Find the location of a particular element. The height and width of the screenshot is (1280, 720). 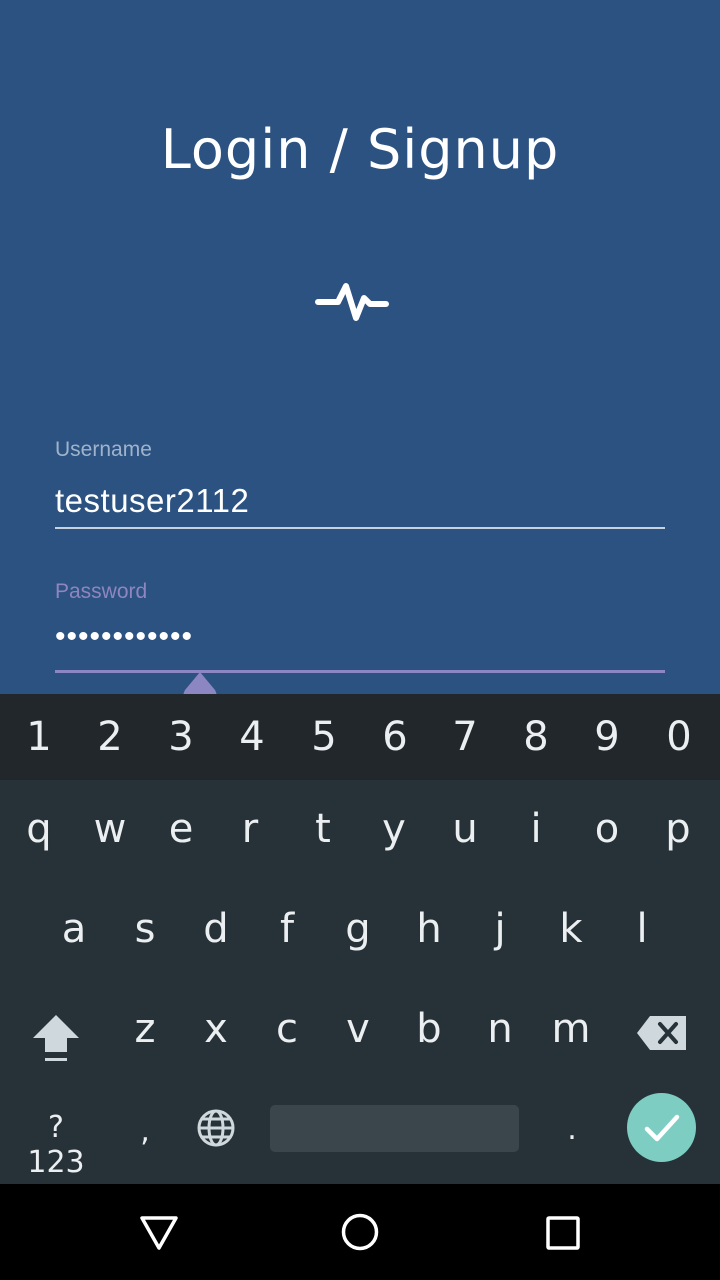

key-6: 6 is located at coordinates (395, 737).